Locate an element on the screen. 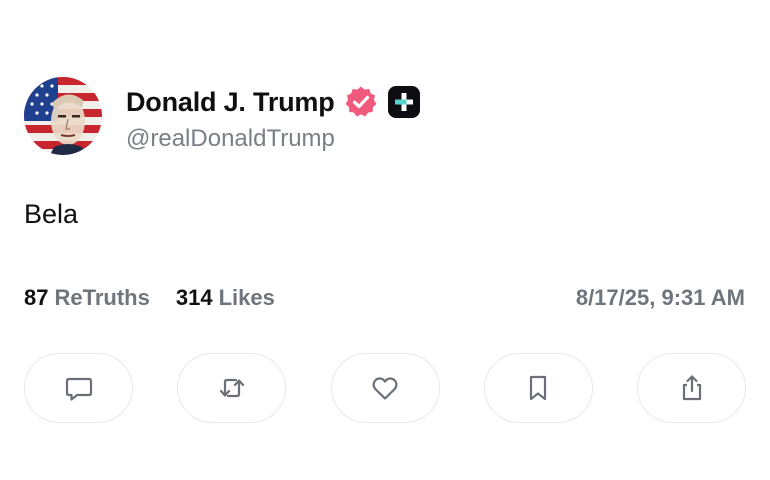 The height and width of the screenshot is (480, 770). post-actions is located at coordinates (385, 388).